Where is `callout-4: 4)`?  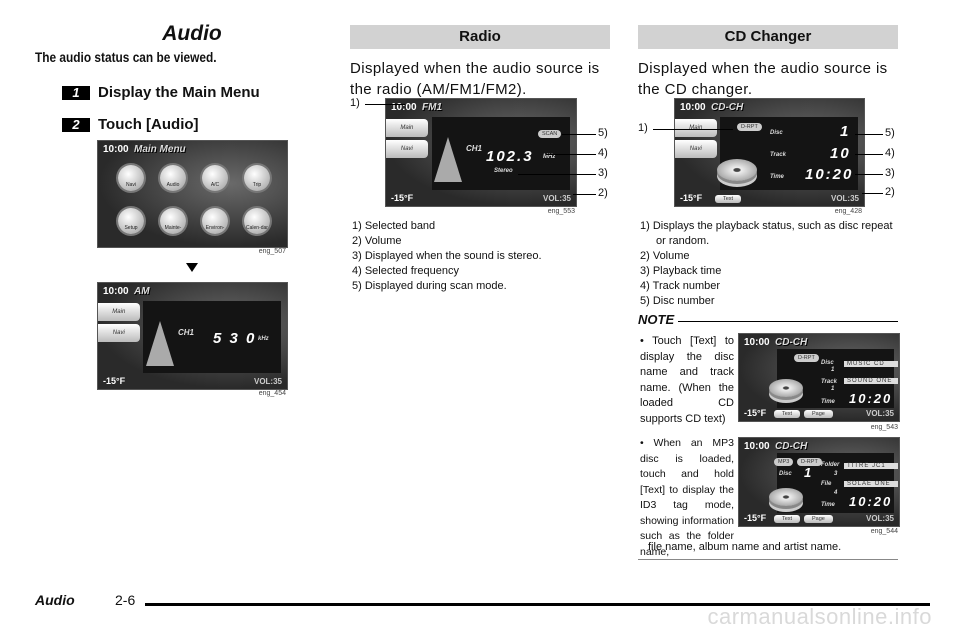
callout-4: 4) is located at coordinates (603, 153).